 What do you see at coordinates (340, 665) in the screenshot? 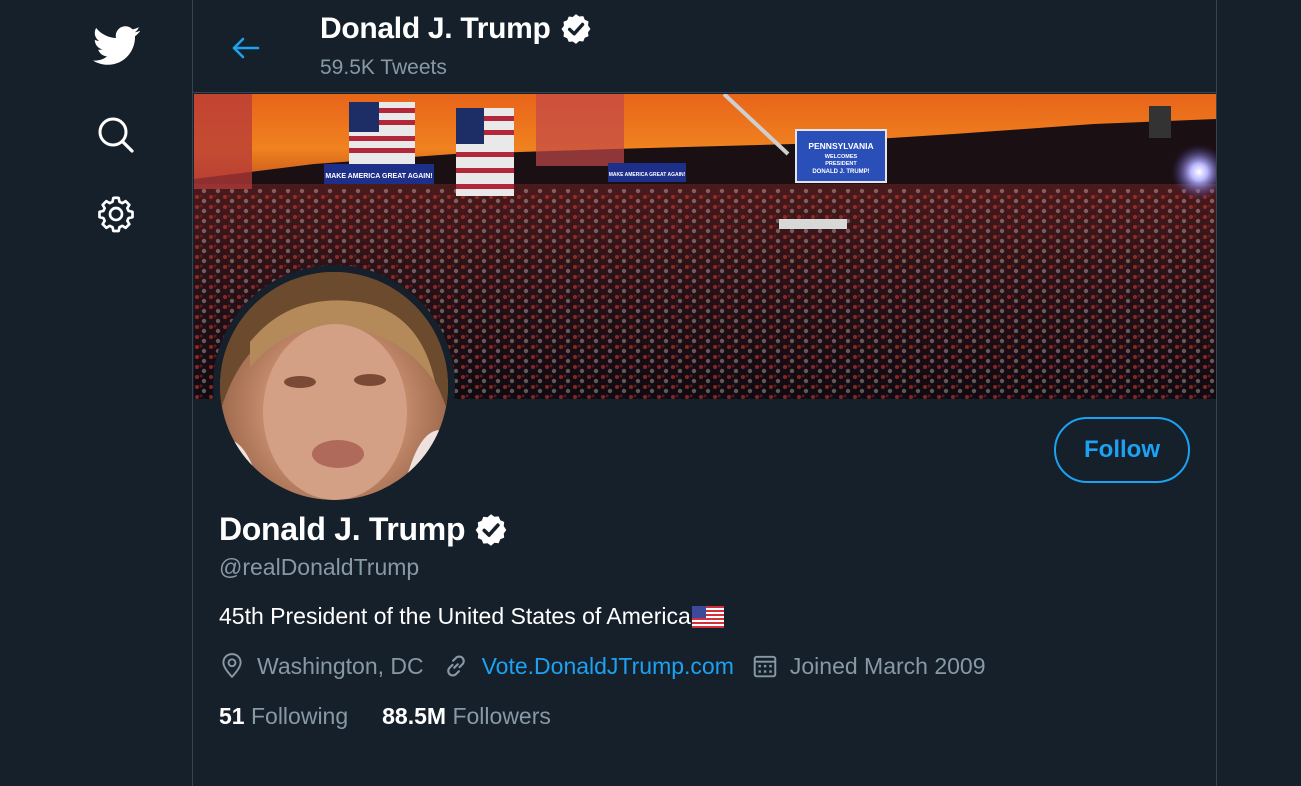
I see `location-text: Washington, DC` at bounding box center [340, 665].